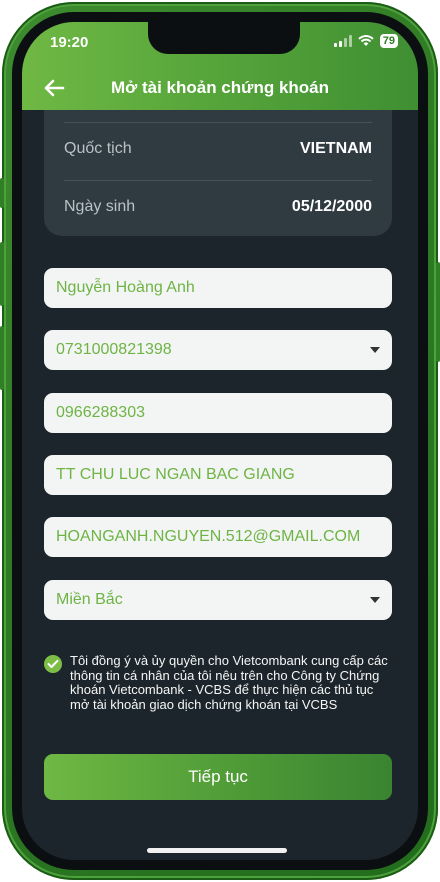  What do you see at coordinates (125, 287) in the screenshot?
I see `full-name-value: Nguyễn Hoàng Anh` at bounding box center [125, 287].